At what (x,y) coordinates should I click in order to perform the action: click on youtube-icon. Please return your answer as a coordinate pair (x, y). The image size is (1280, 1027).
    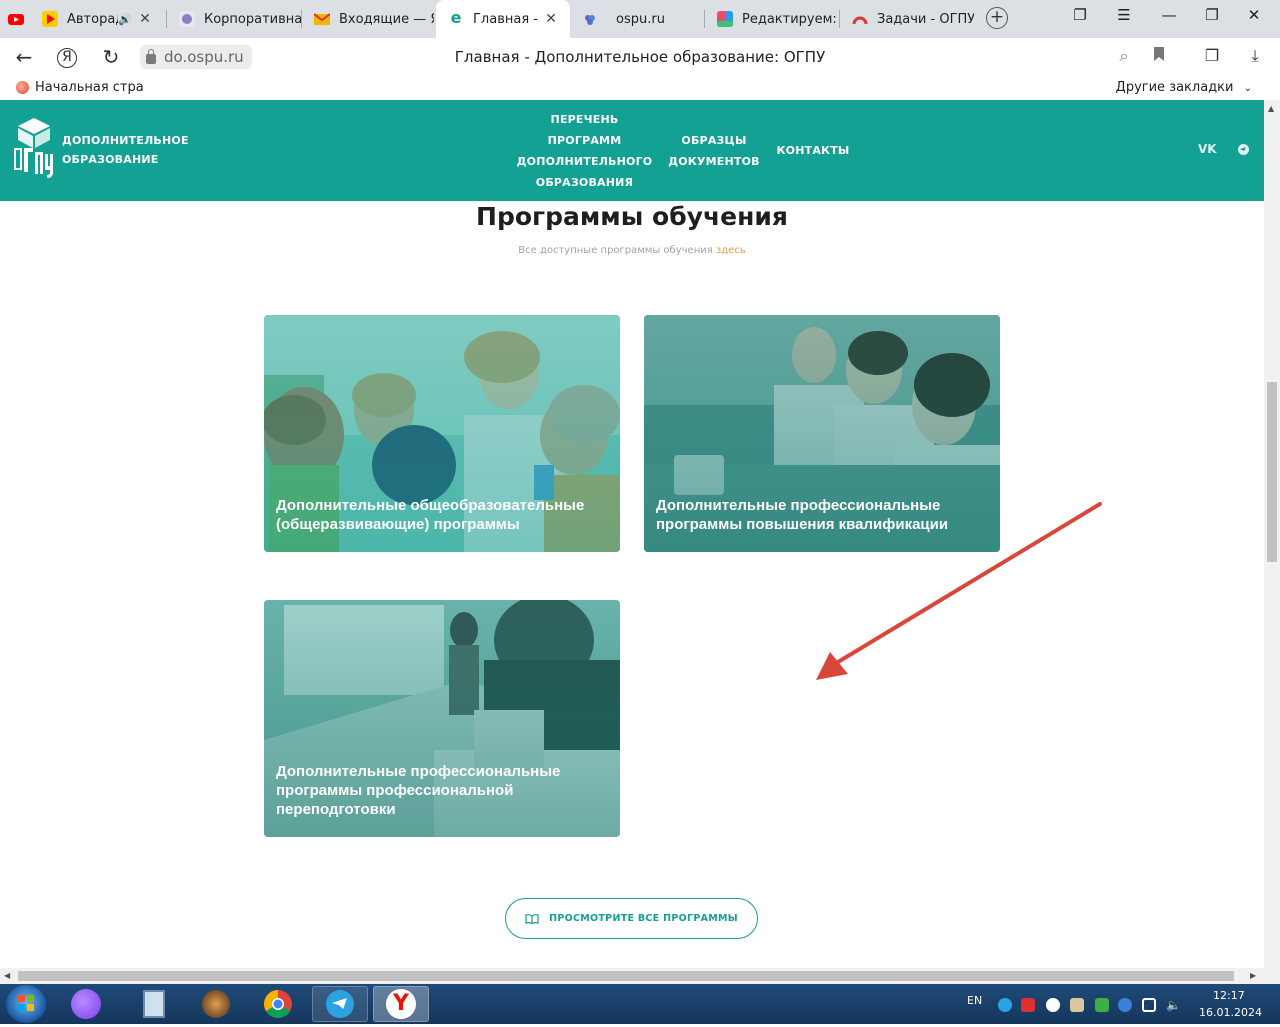
    Looking at the image, I should click on (16, 19).